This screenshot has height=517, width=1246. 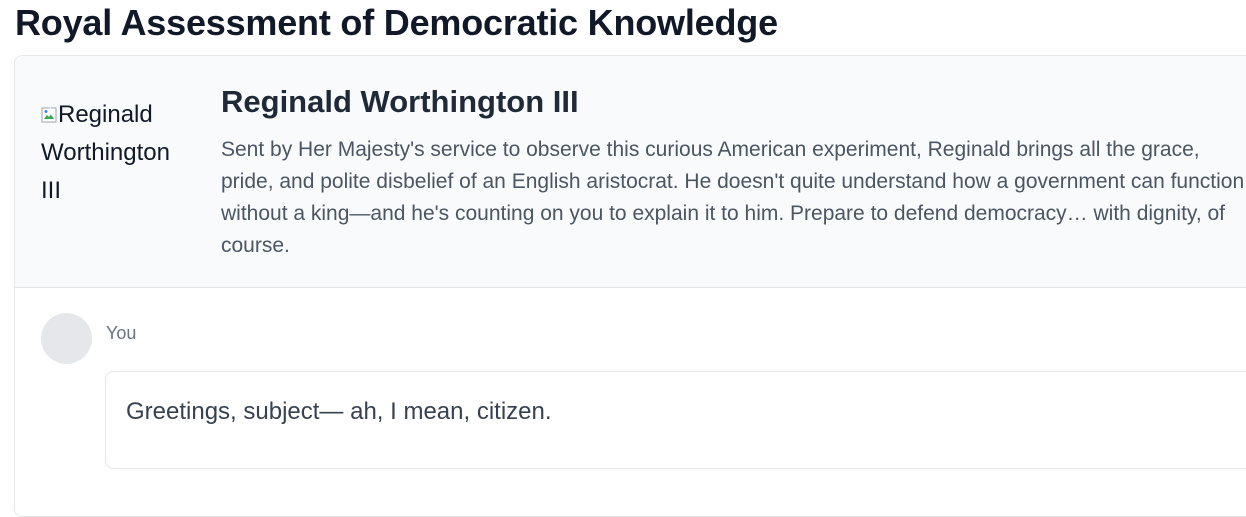 What do you see at coordinates (121, 333) in the screenshot?
I see `message-sender: You` at bounding box center [121, 333].